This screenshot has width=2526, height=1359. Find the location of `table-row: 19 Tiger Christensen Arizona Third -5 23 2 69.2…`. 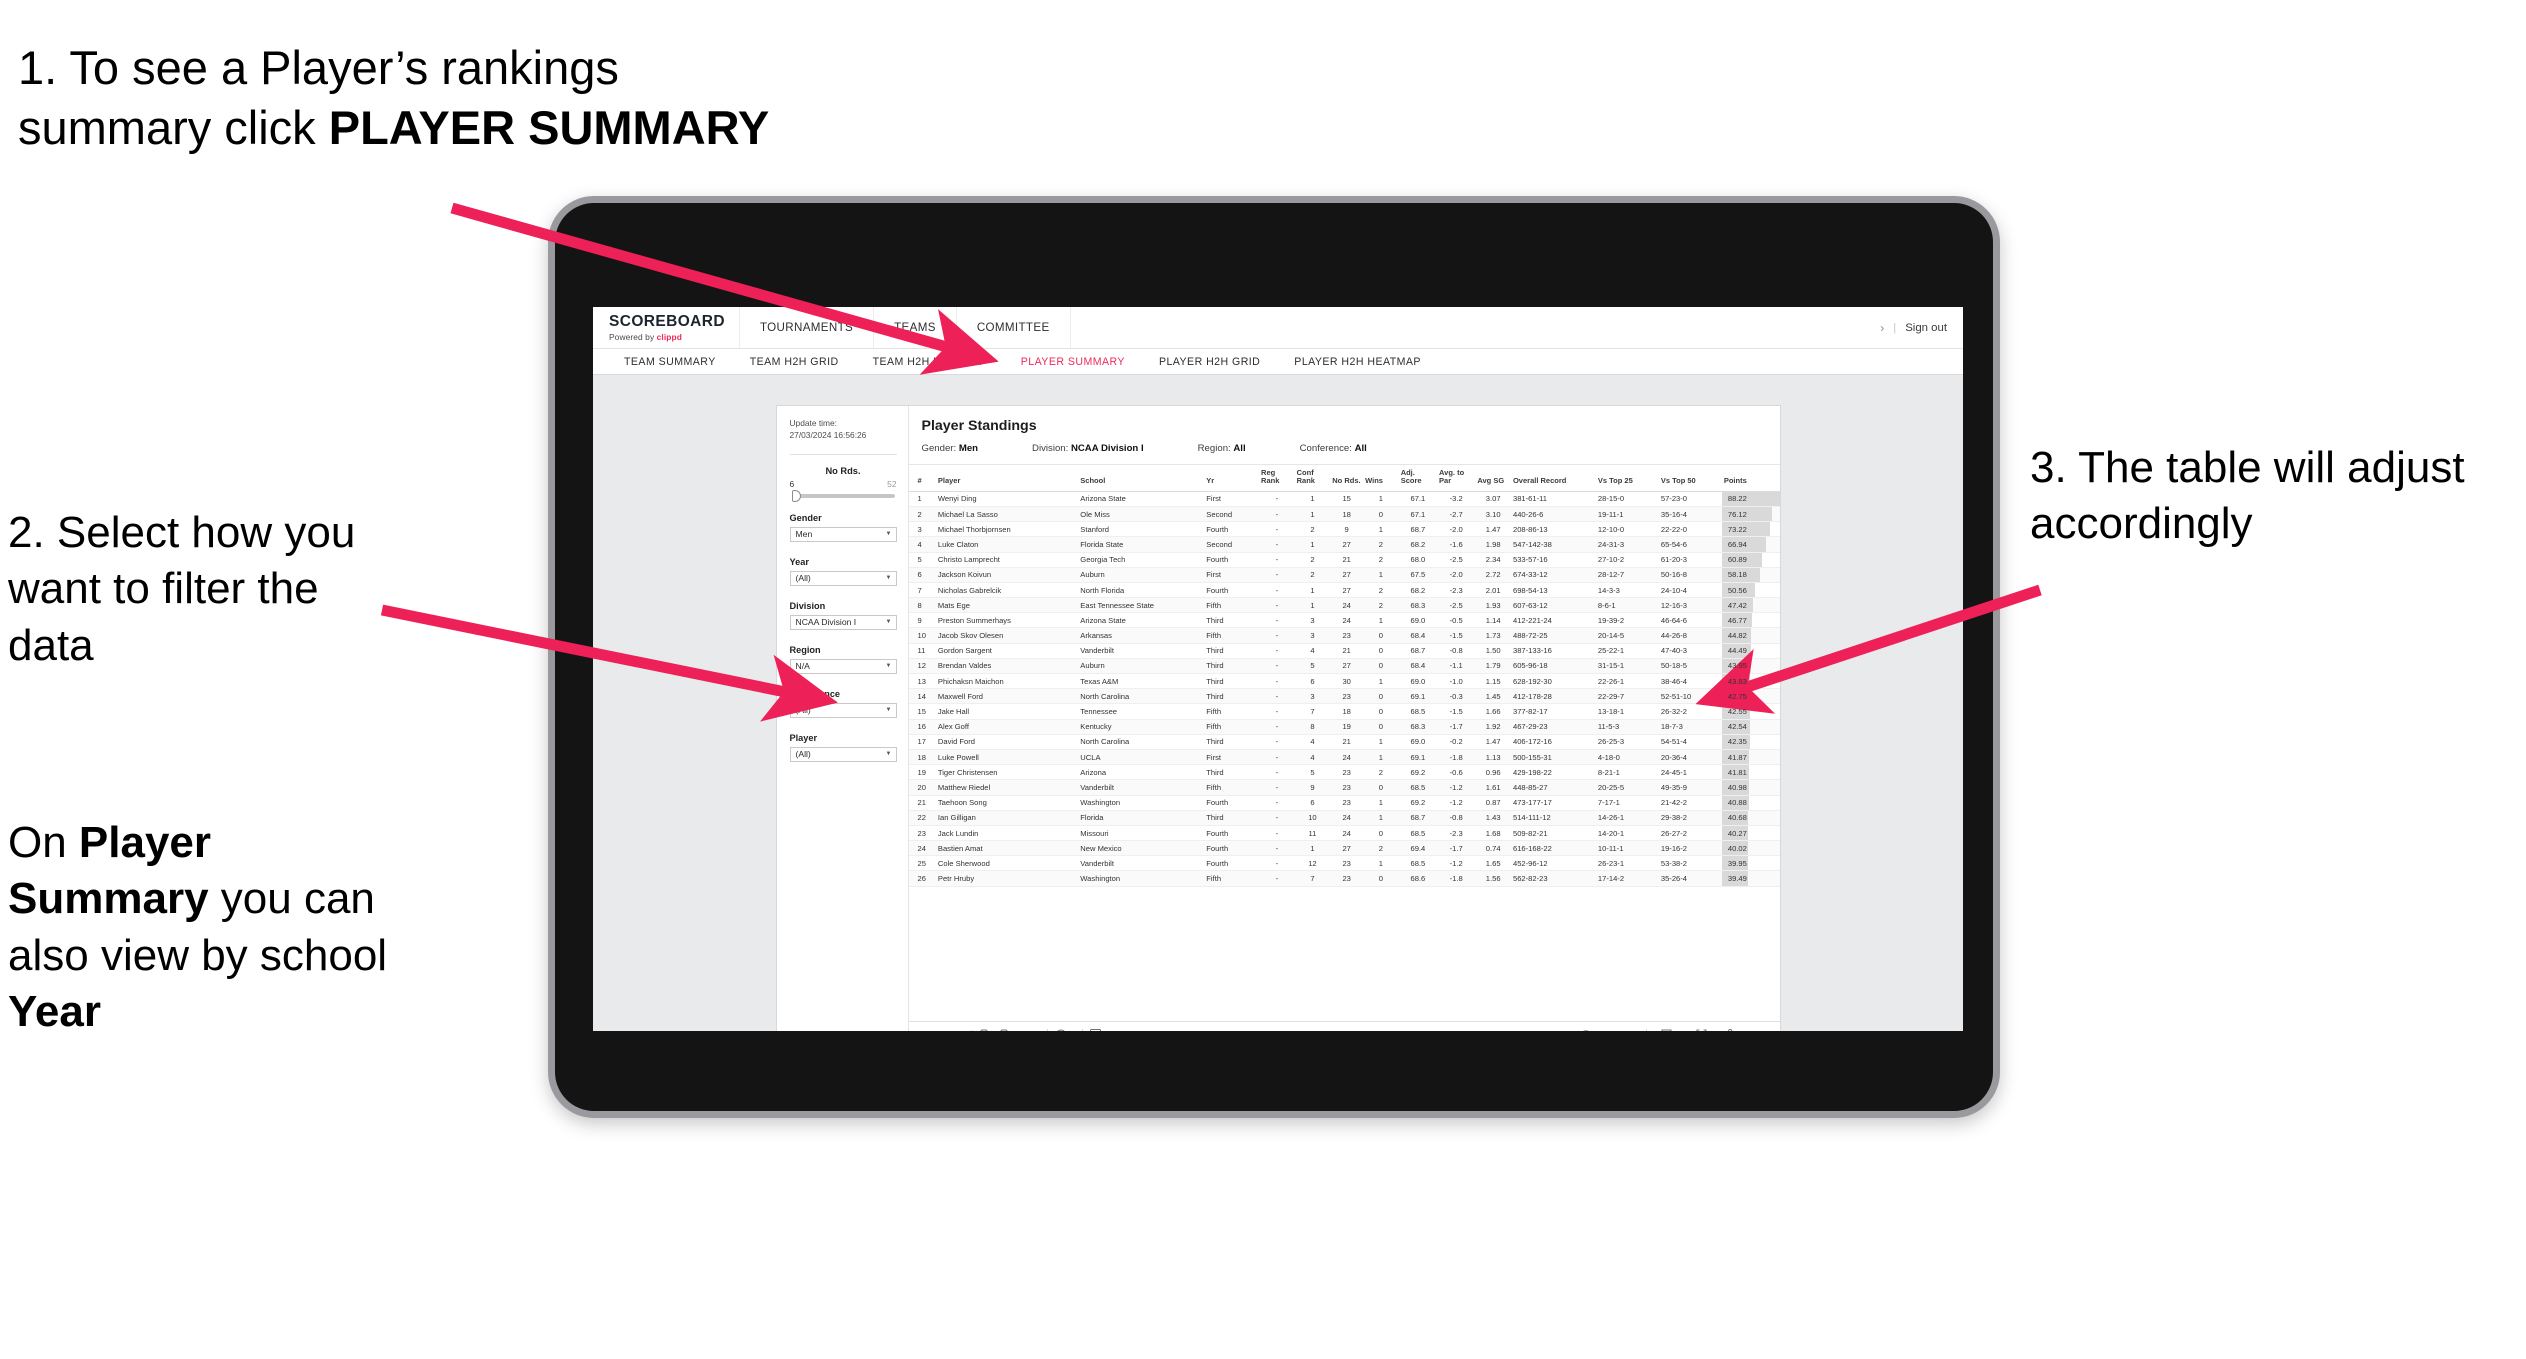

table-row: 19 Tiger Christensen Arizona Third -5 23 2 69.2… is located at coordinates (1344, 772).